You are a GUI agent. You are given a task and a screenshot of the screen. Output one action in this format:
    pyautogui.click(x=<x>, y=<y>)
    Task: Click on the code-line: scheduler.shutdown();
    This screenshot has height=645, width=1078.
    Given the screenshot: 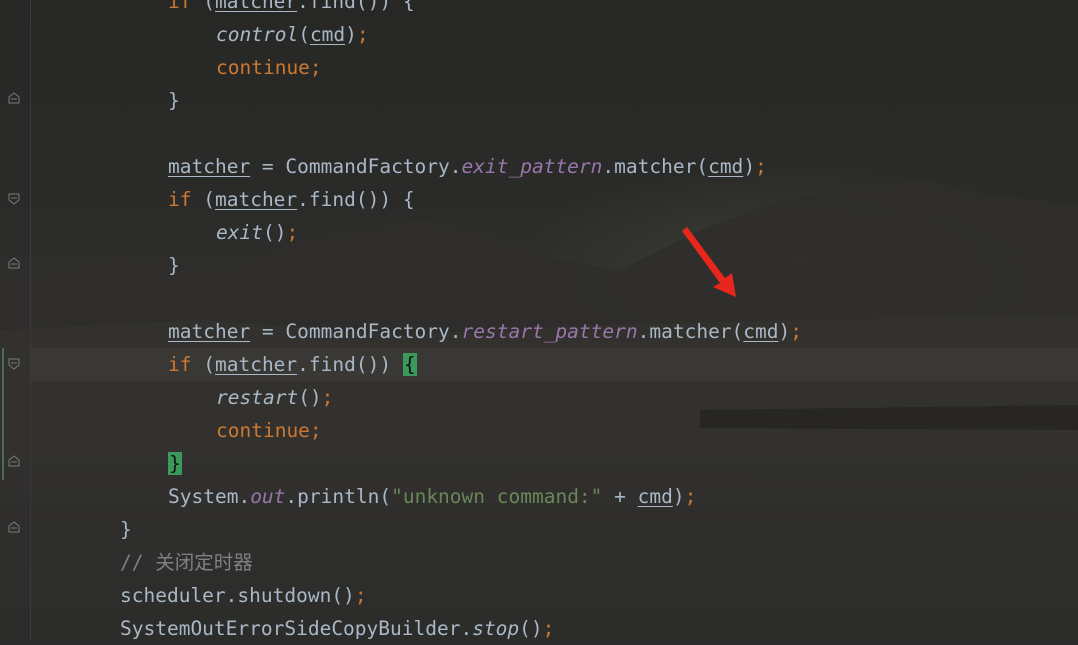 What is the action you would take?
    pyautogui.click(x=243, y=595)
    